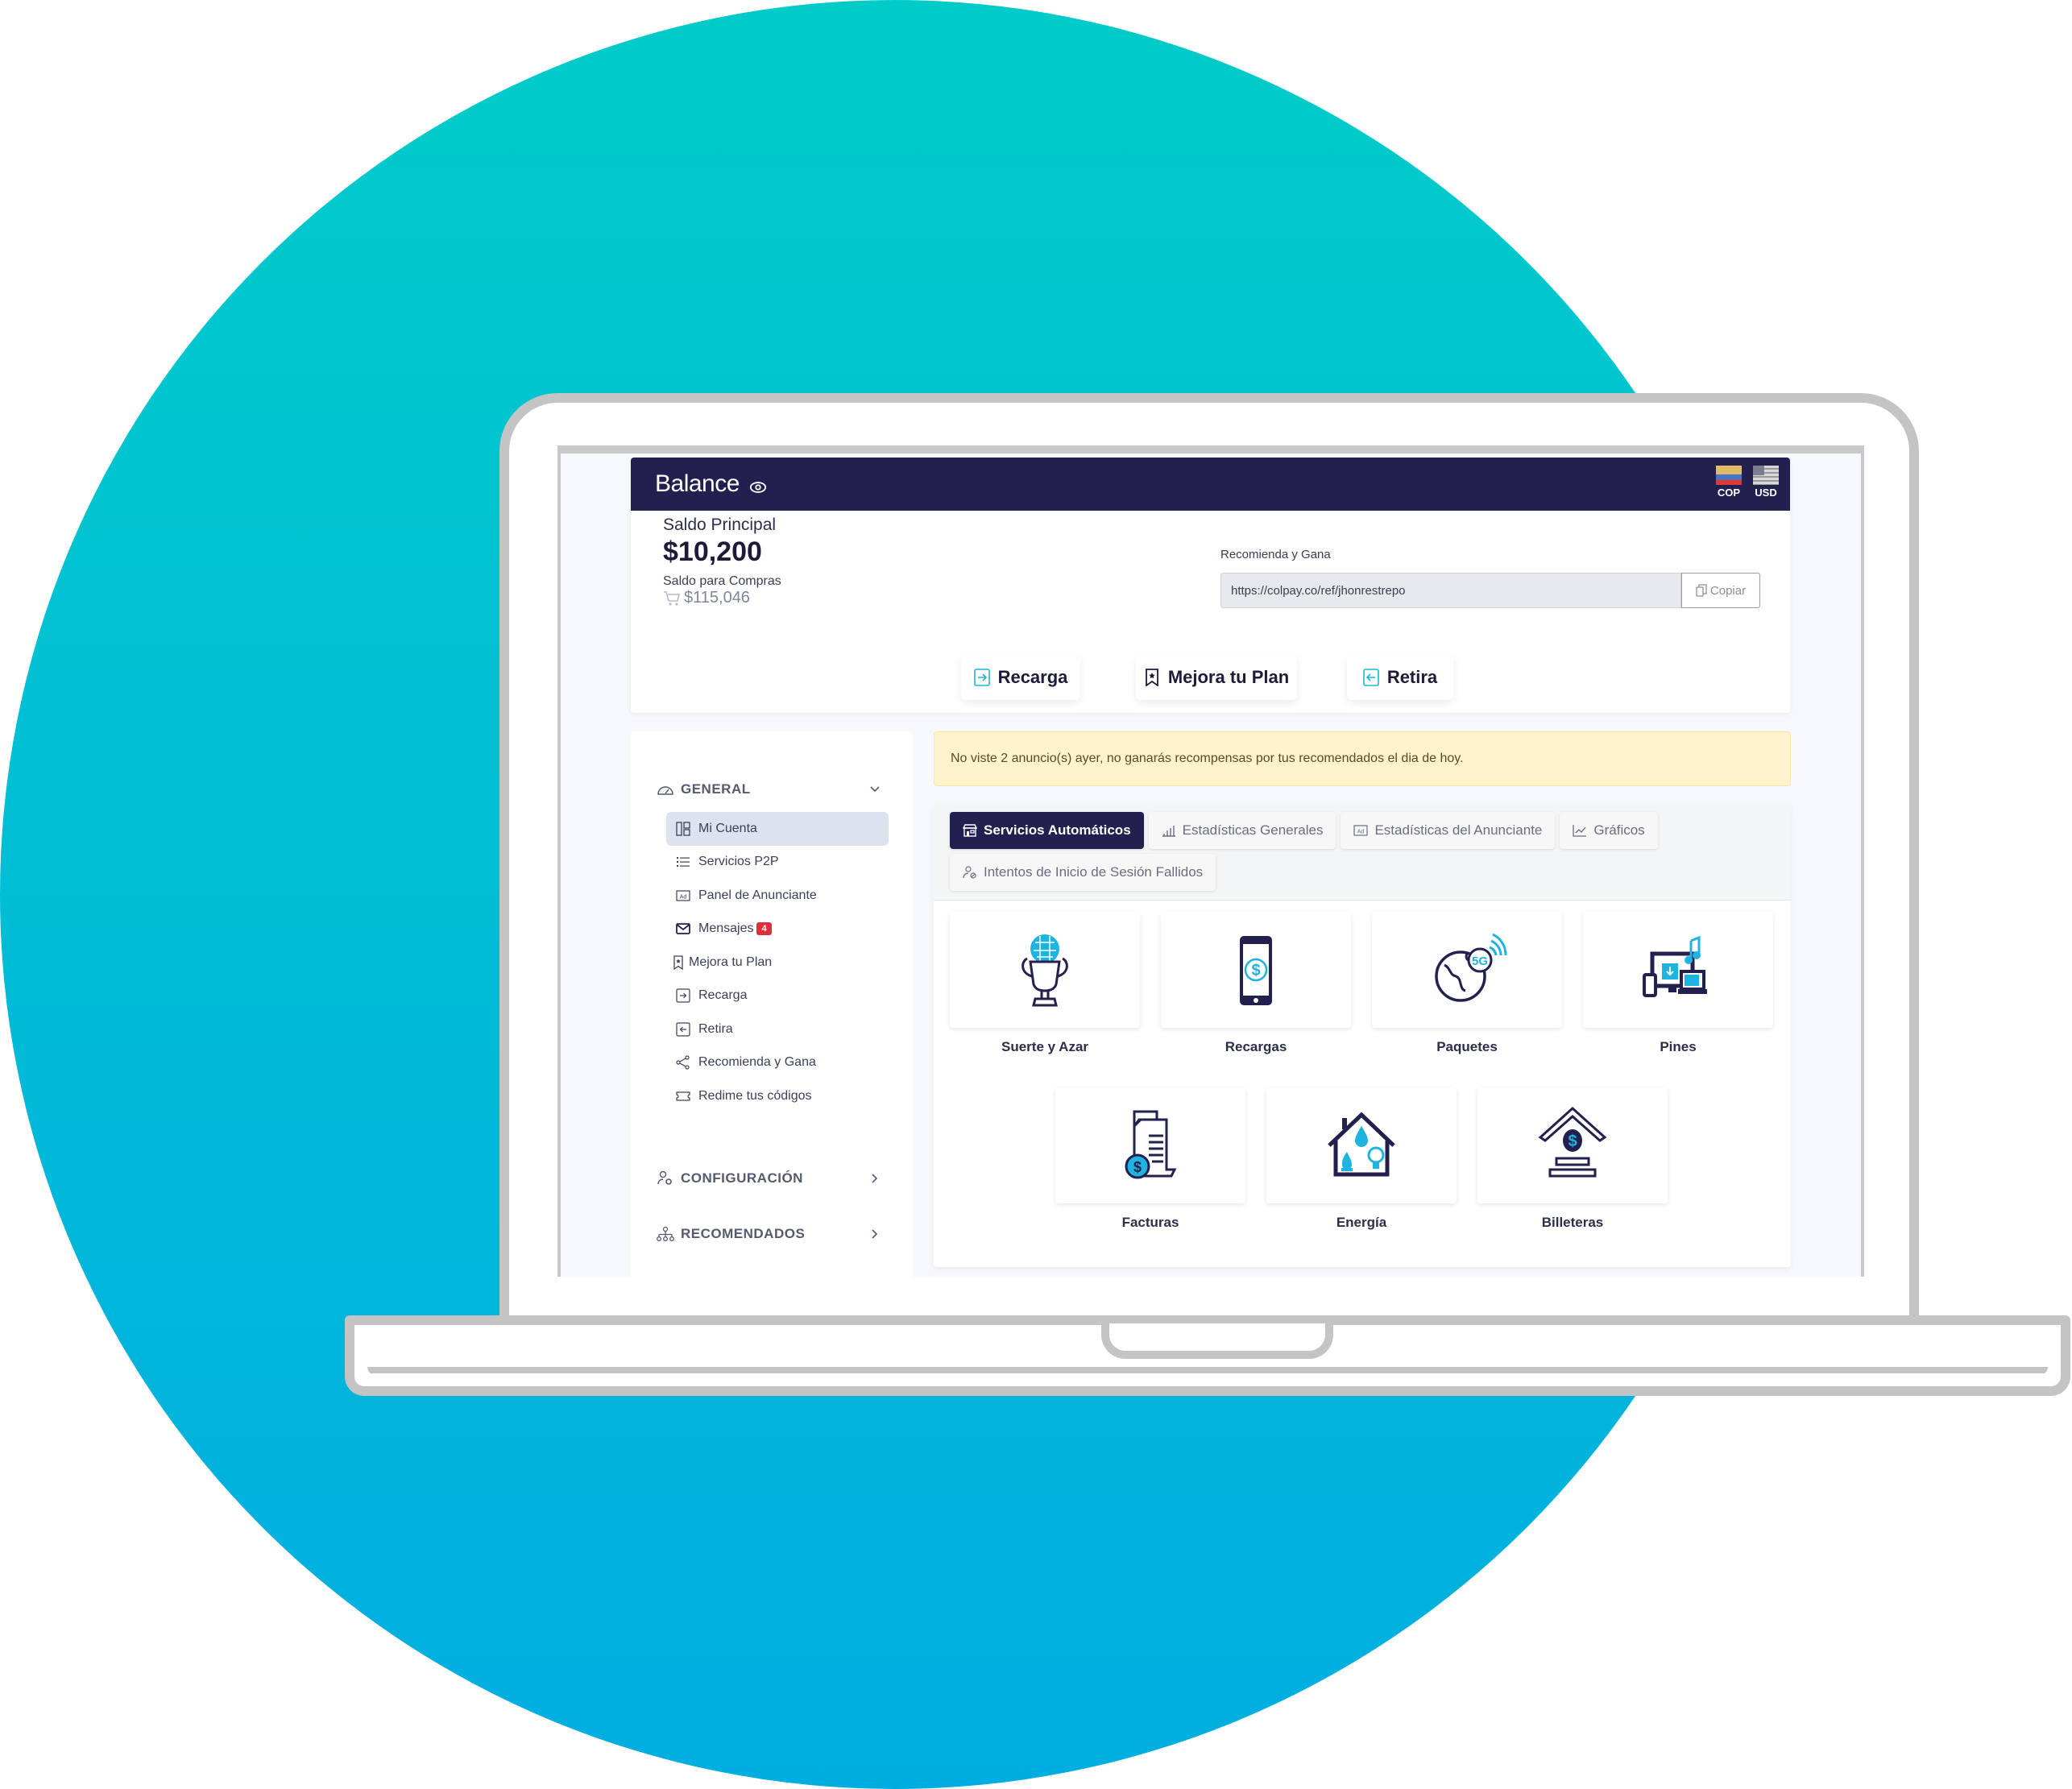  I want to click on service-card: 5G, so click(1467, 970).